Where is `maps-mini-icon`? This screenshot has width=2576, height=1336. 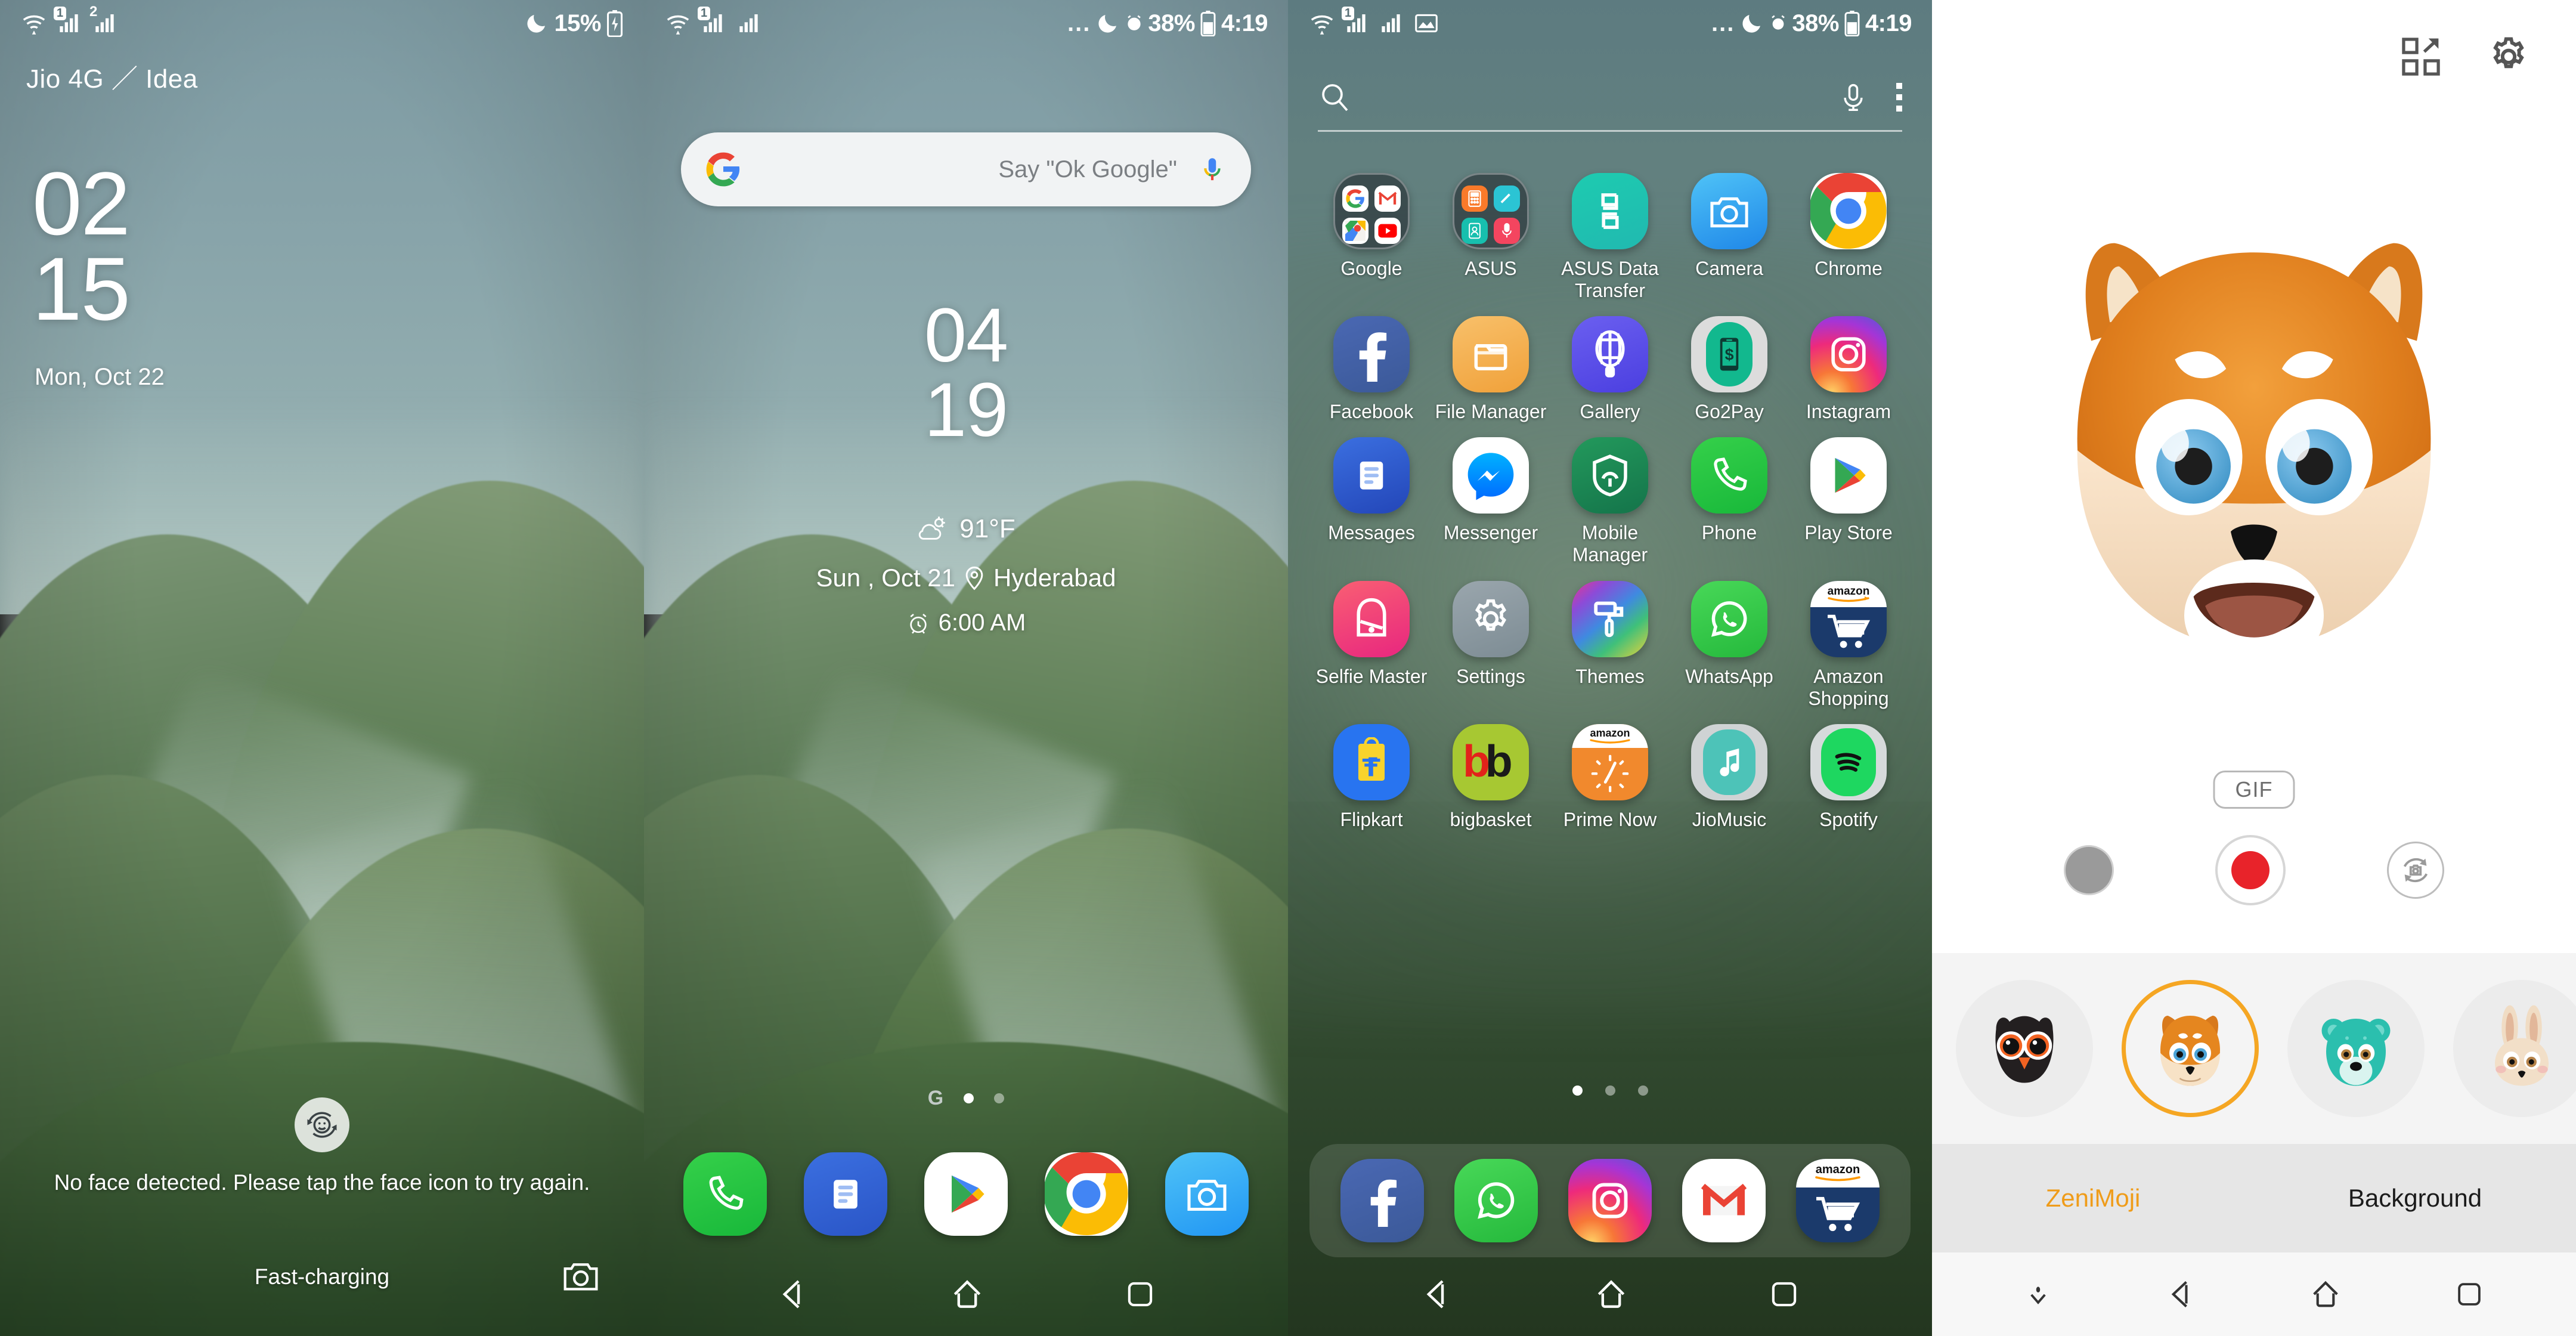 maps-mini-icon is located at coordinates (1355, 231).